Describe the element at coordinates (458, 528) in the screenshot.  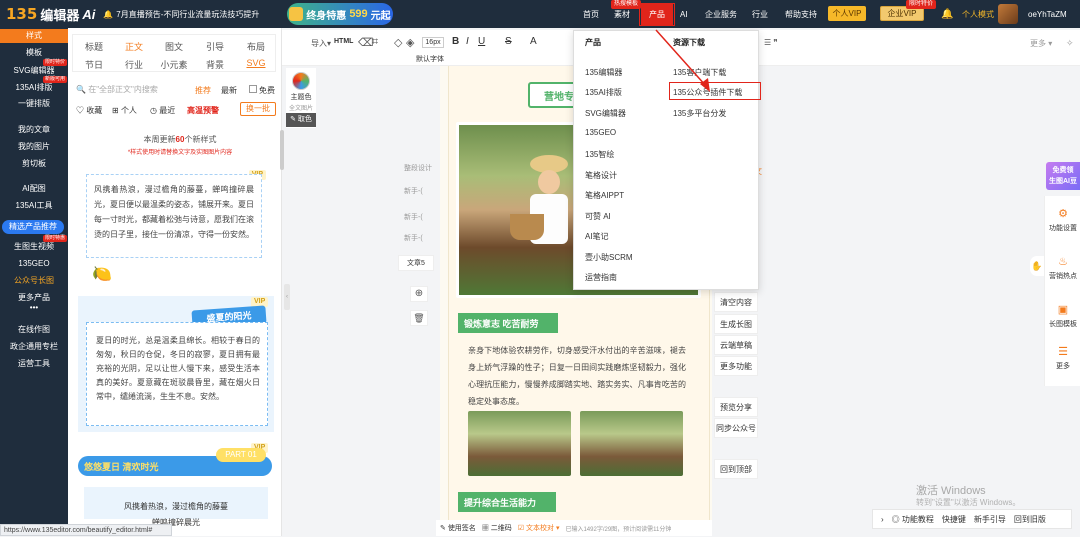
I see `sign-button: ✎ 使用签名` at that location.